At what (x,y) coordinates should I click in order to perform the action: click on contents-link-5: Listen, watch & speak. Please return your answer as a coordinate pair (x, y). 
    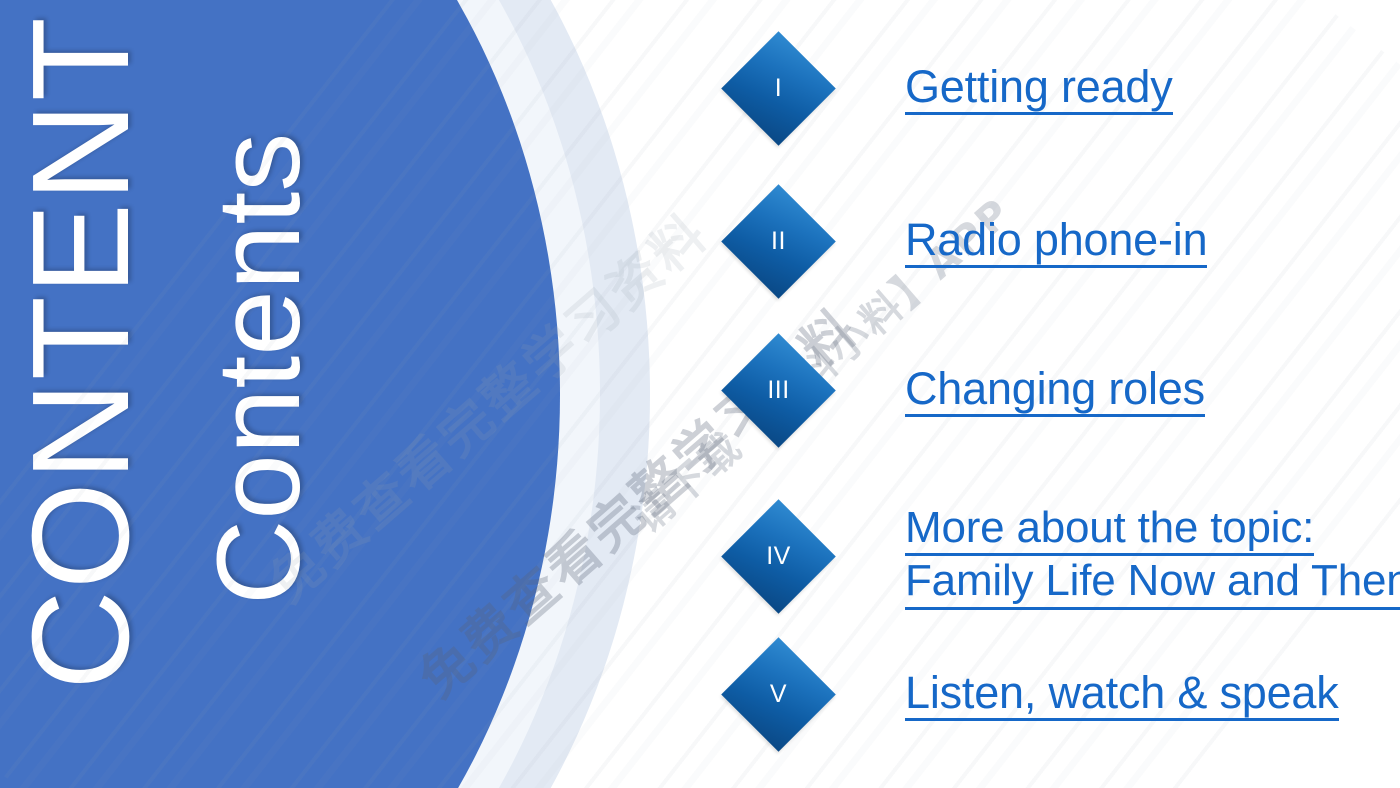
    Looking at the image, I should click on (1122, 695).